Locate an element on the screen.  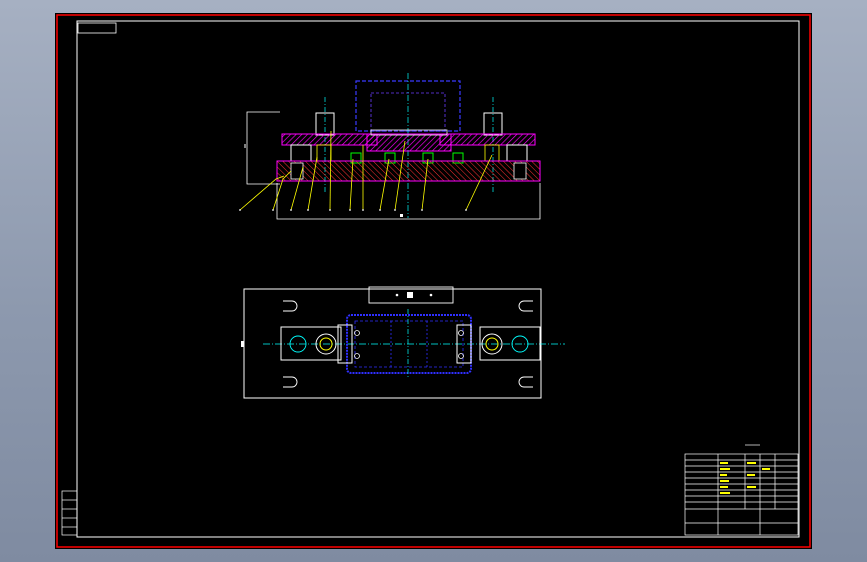
mount-tab-left is located at coordinates (242, 344).